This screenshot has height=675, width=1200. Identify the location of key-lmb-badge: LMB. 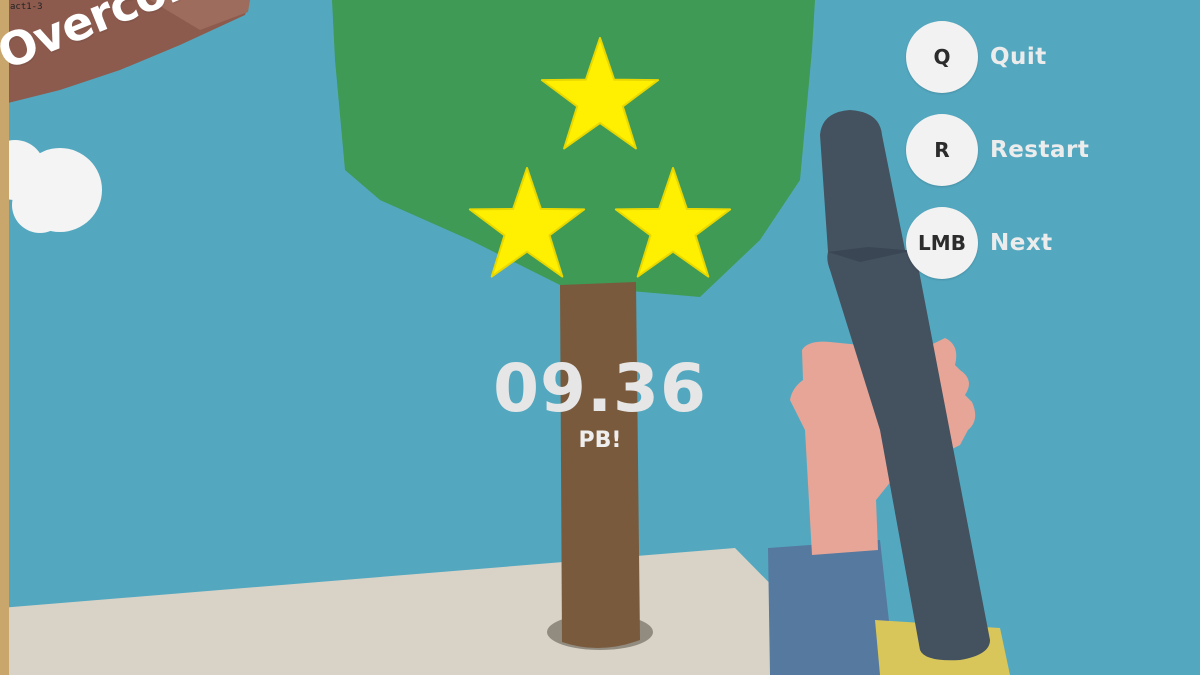
(942, 243).